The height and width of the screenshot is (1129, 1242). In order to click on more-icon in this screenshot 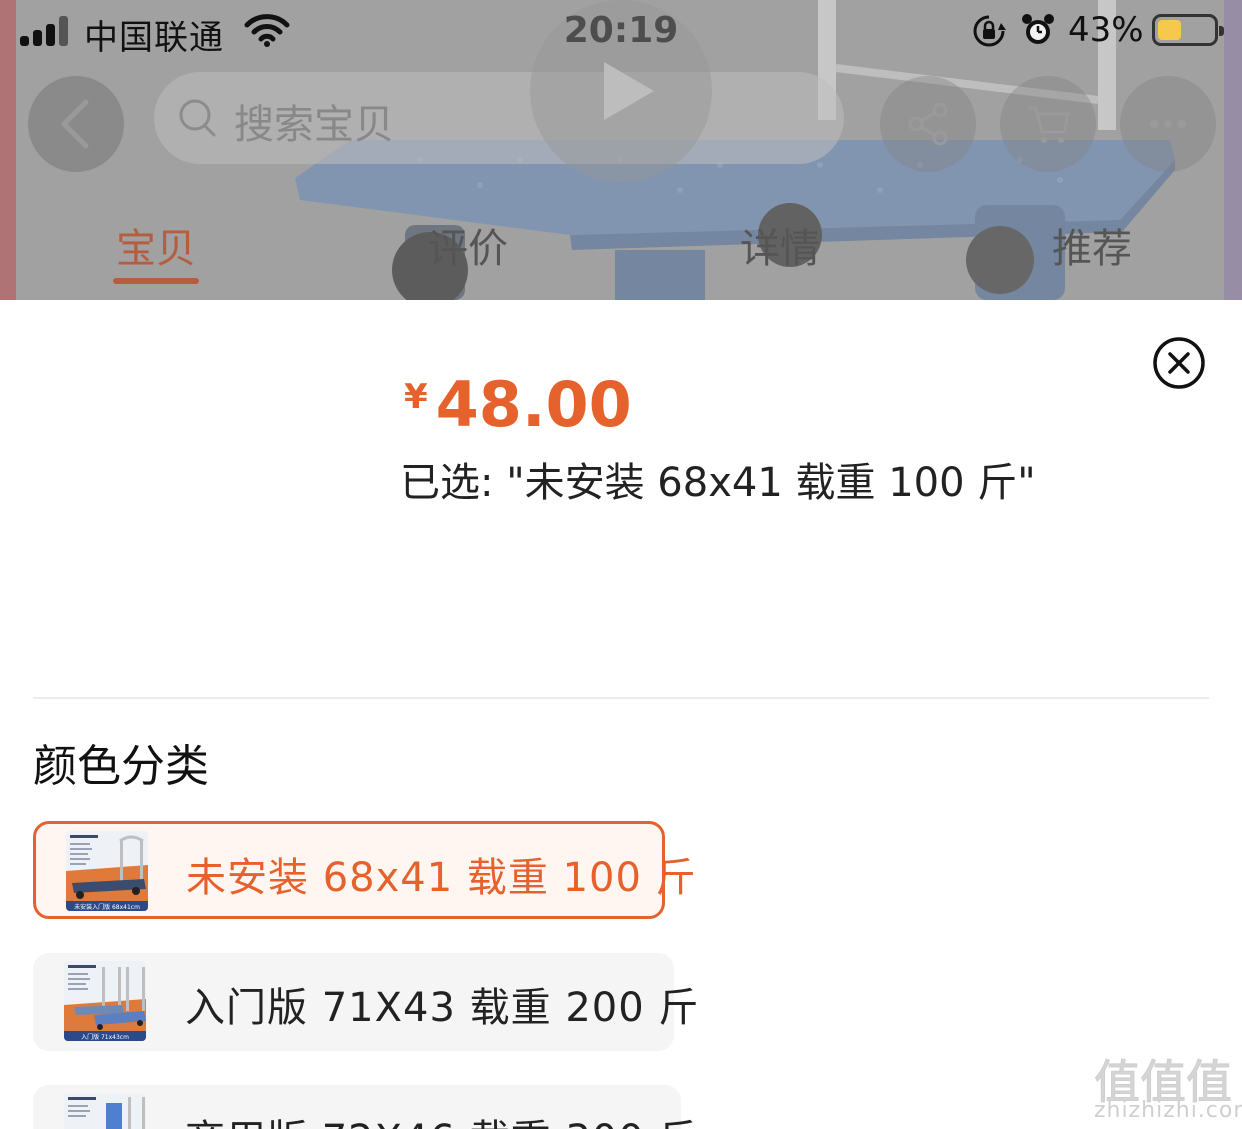, I will do `click(1168, 124)`.